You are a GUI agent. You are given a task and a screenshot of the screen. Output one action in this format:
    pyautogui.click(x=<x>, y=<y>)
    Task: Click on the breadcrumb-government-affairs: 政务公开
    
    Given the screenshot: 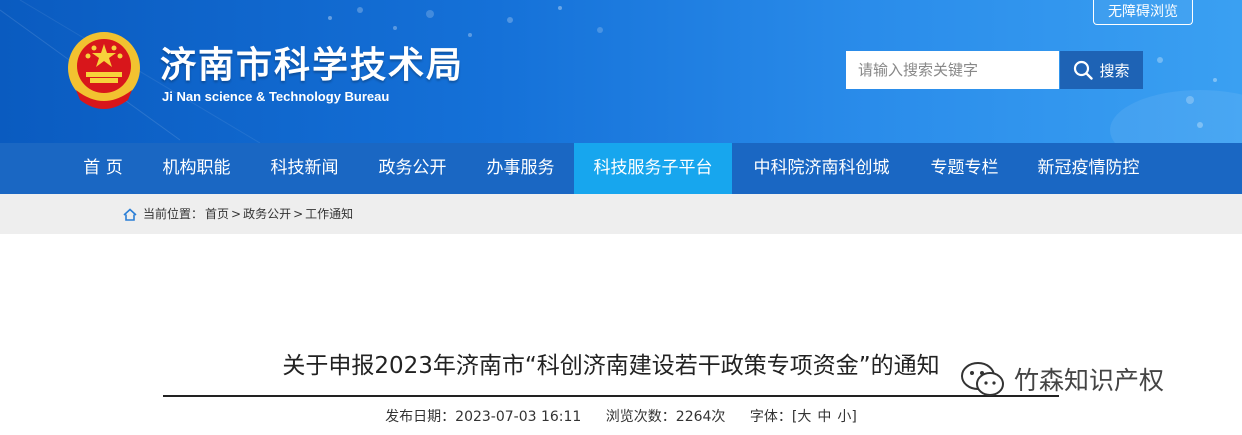 What is the action you would take?
    pyautogui.click(x=267, y=214)
    